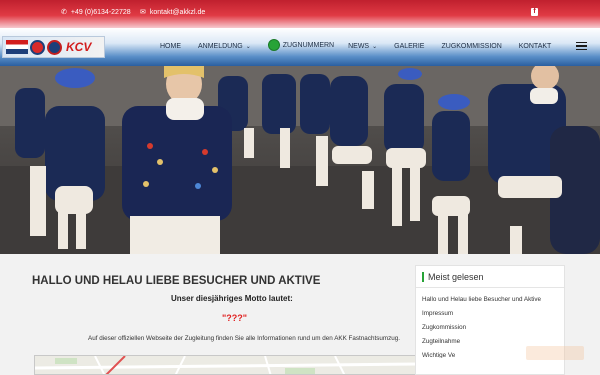 The width and height of the screenshot is (600, 375). I want to click on logo-emblem, so click(37, 47).